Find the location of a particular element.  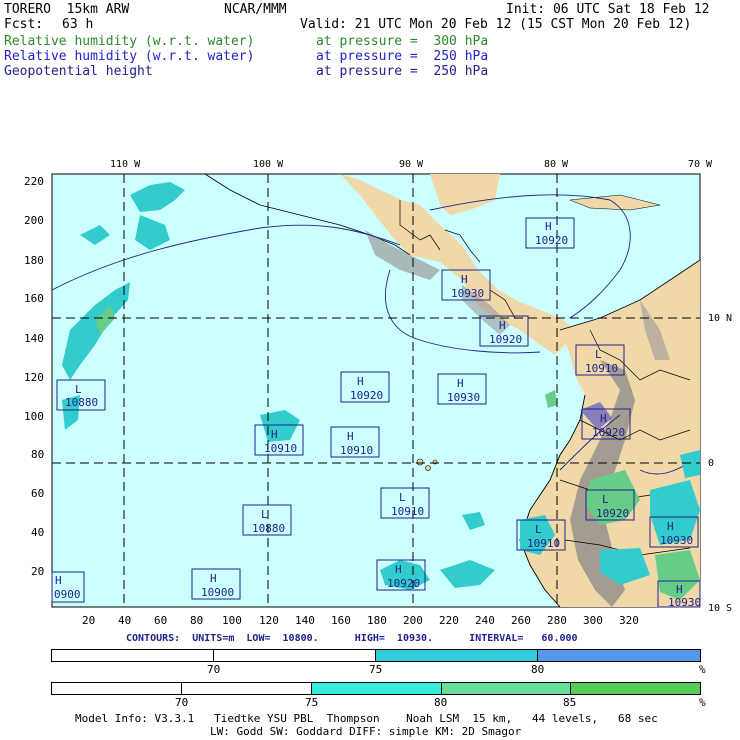

legend-bar-2-unit: % is located at coordinates (702, 702).